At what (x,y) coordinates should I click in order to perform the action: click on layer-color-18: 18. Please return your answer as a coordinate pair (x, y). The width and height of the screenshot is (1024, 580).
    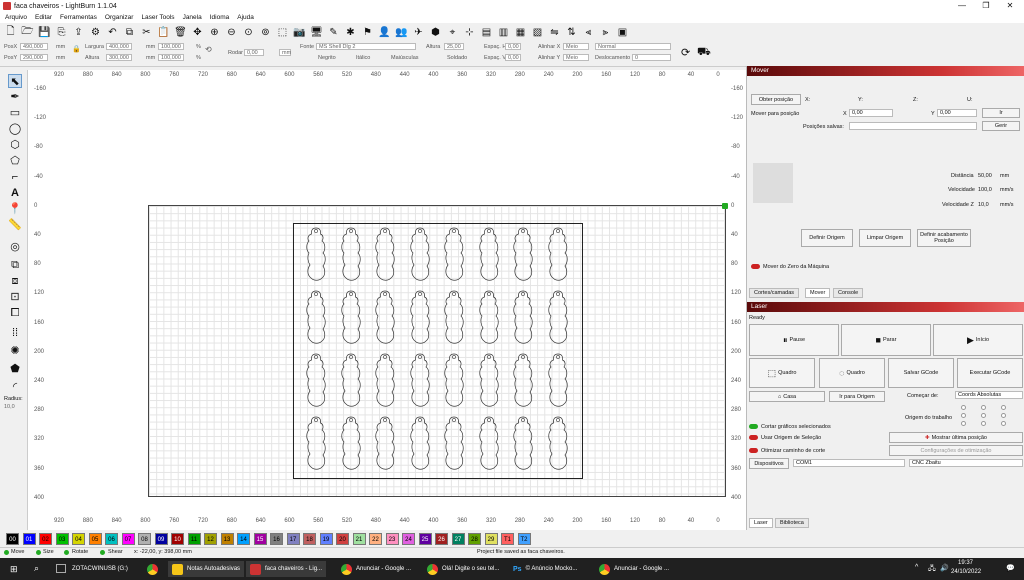
    Looking at the image, I should click on (309, 538).